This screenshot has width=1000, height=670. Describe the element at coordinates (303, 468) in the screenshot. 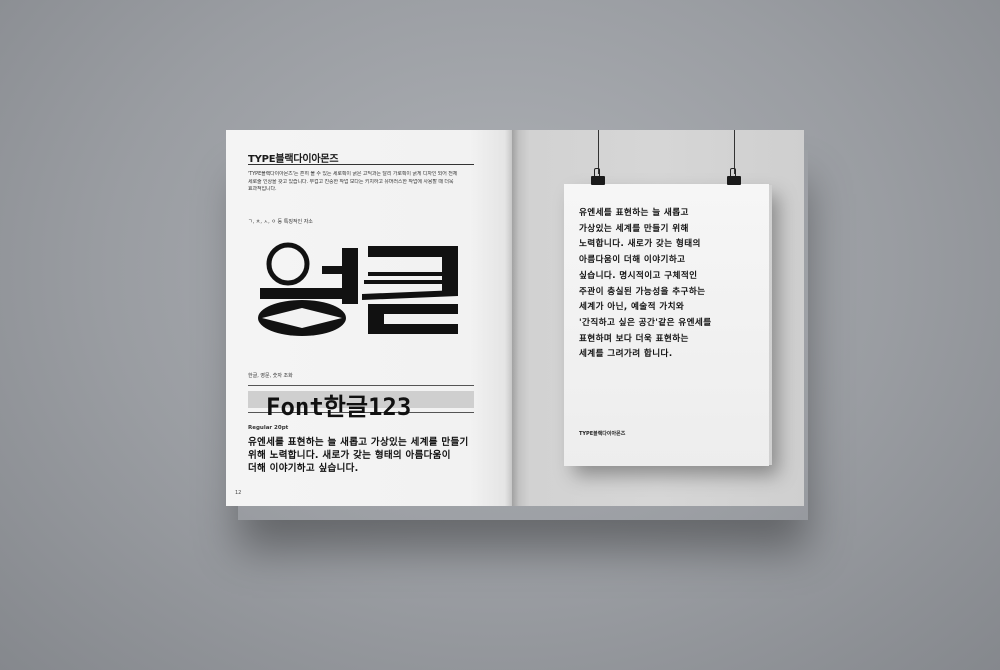

I see `sample-line: 더해 이야기하고 싶습니다.` at that location.